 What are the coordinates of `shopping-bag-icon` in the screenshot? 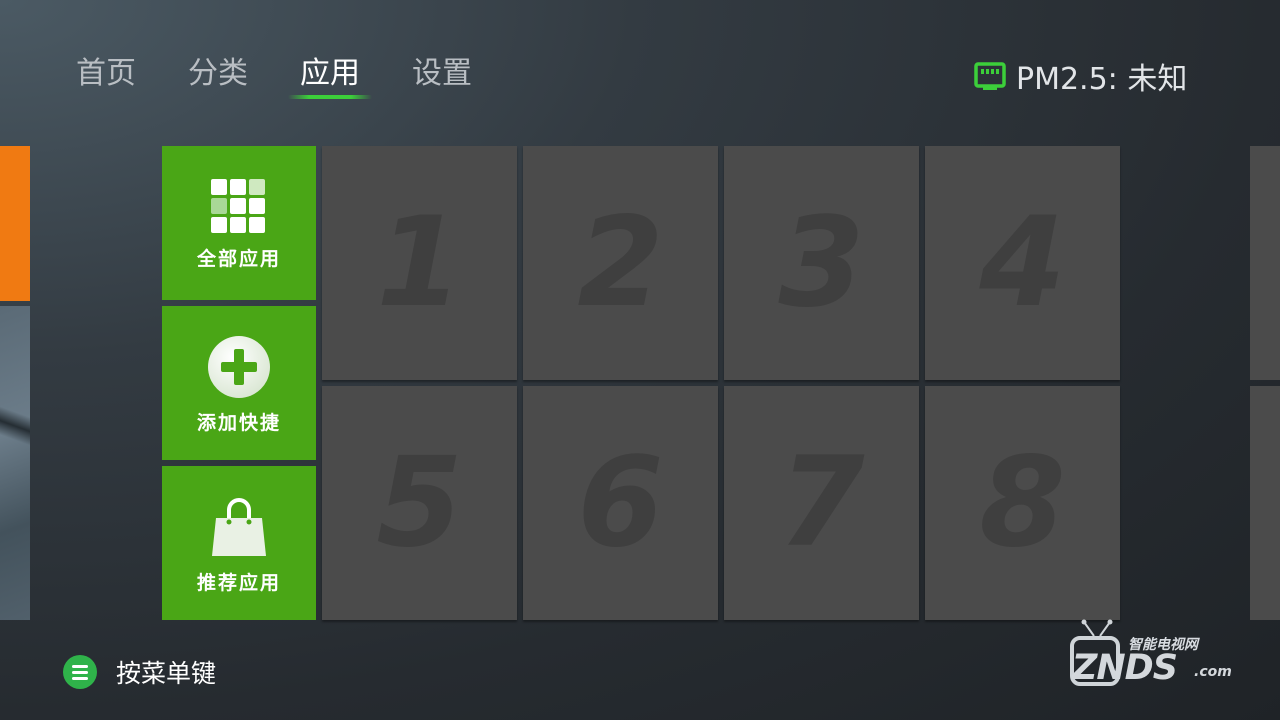 It's located at (239, 527).